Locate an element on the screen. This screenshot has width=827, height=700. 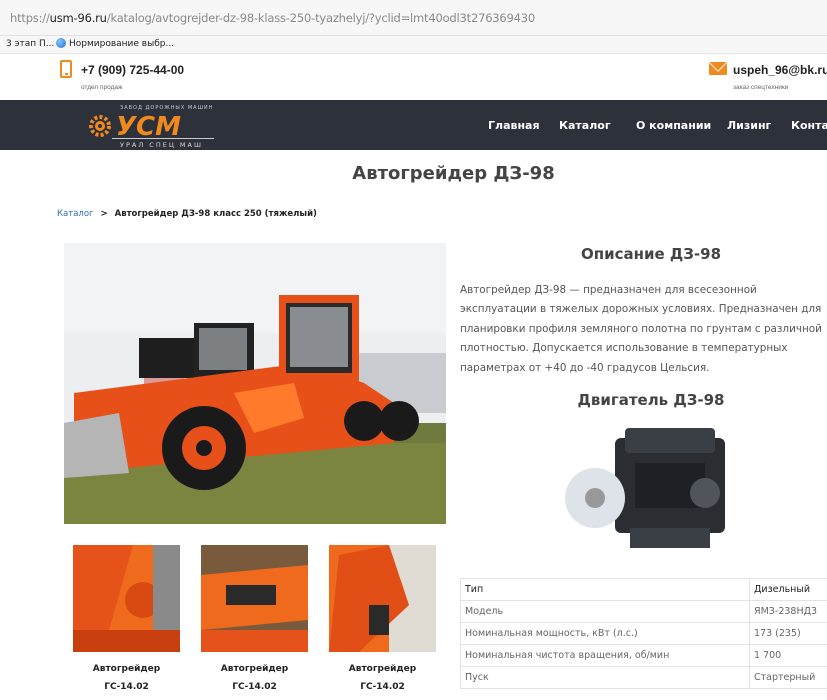
table-row: Тип Дизельный is located at coordinates (643, 589).